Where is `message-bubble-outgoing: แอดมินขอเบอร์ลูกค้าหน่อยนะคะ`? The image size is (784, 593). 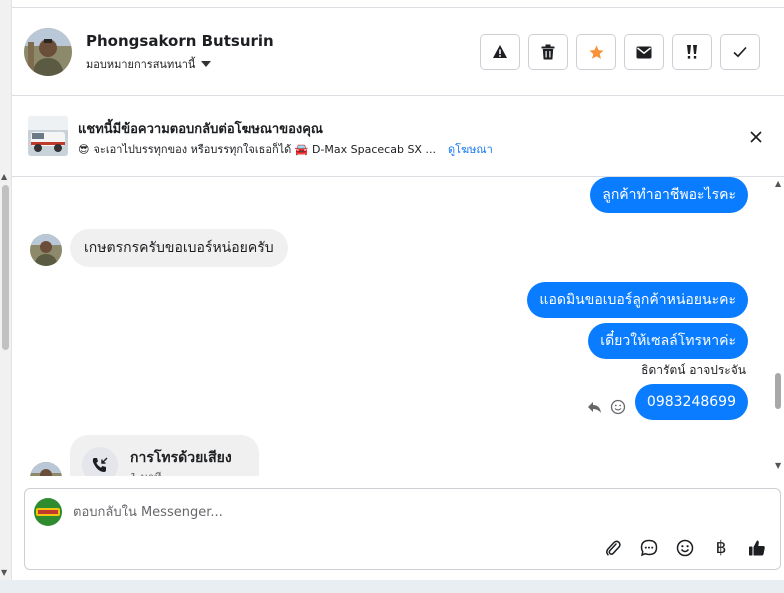
message-bubble-outgoing: แอดมินขอเบอร์ลูกค้าหน่อยนะคะ is located at coordinates (637, 300).